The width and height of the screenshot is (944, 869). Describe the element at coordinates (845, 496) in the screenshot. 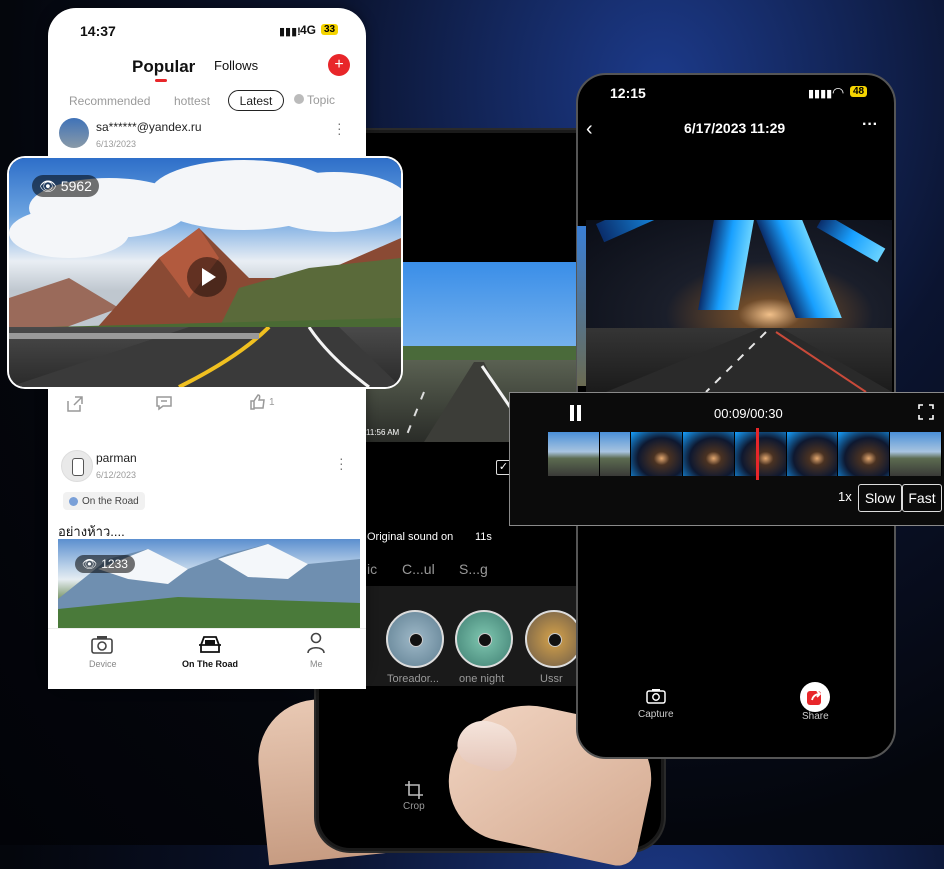

I see `speed-1x: 1x` at that location.